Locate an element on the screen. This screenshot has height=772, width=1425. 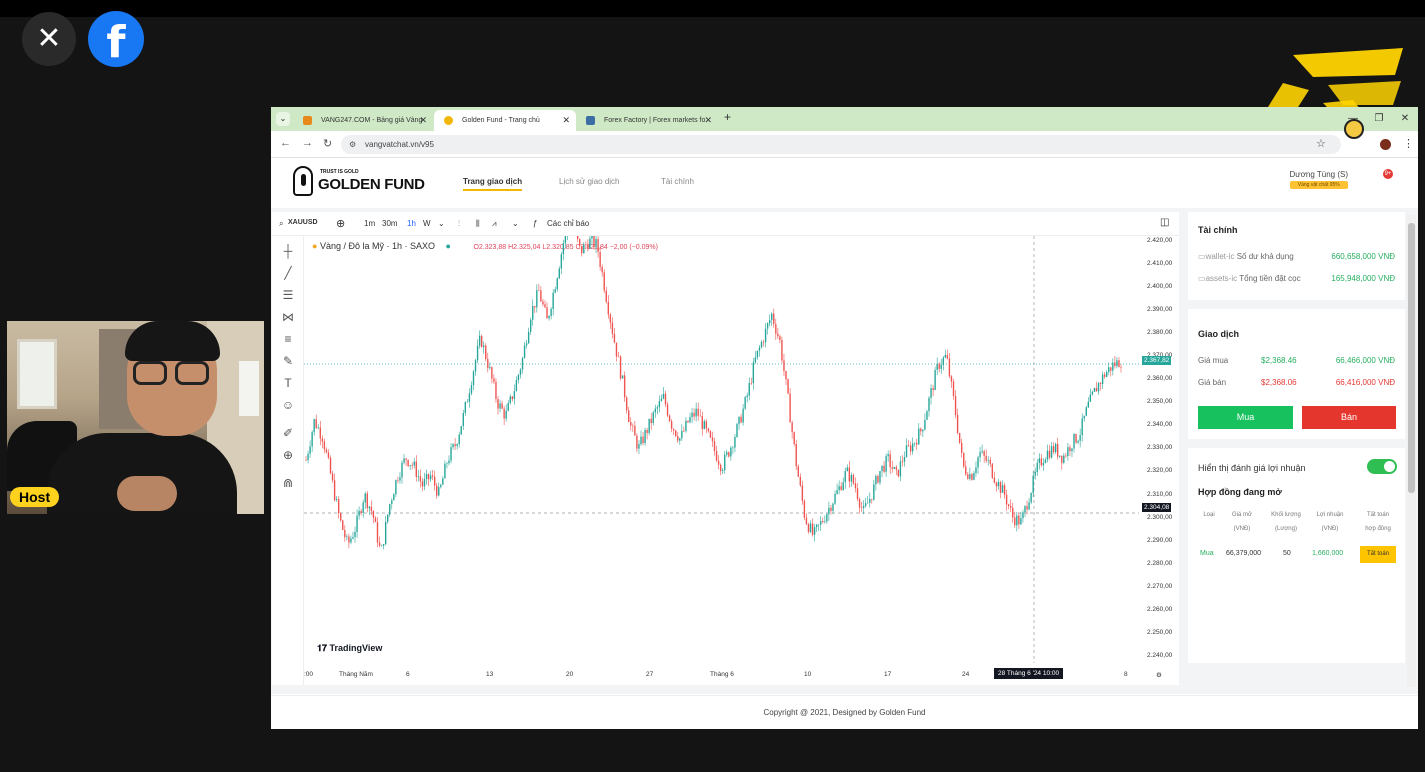
crosshair-icon: ┼ is located at coordinates (288, 251).